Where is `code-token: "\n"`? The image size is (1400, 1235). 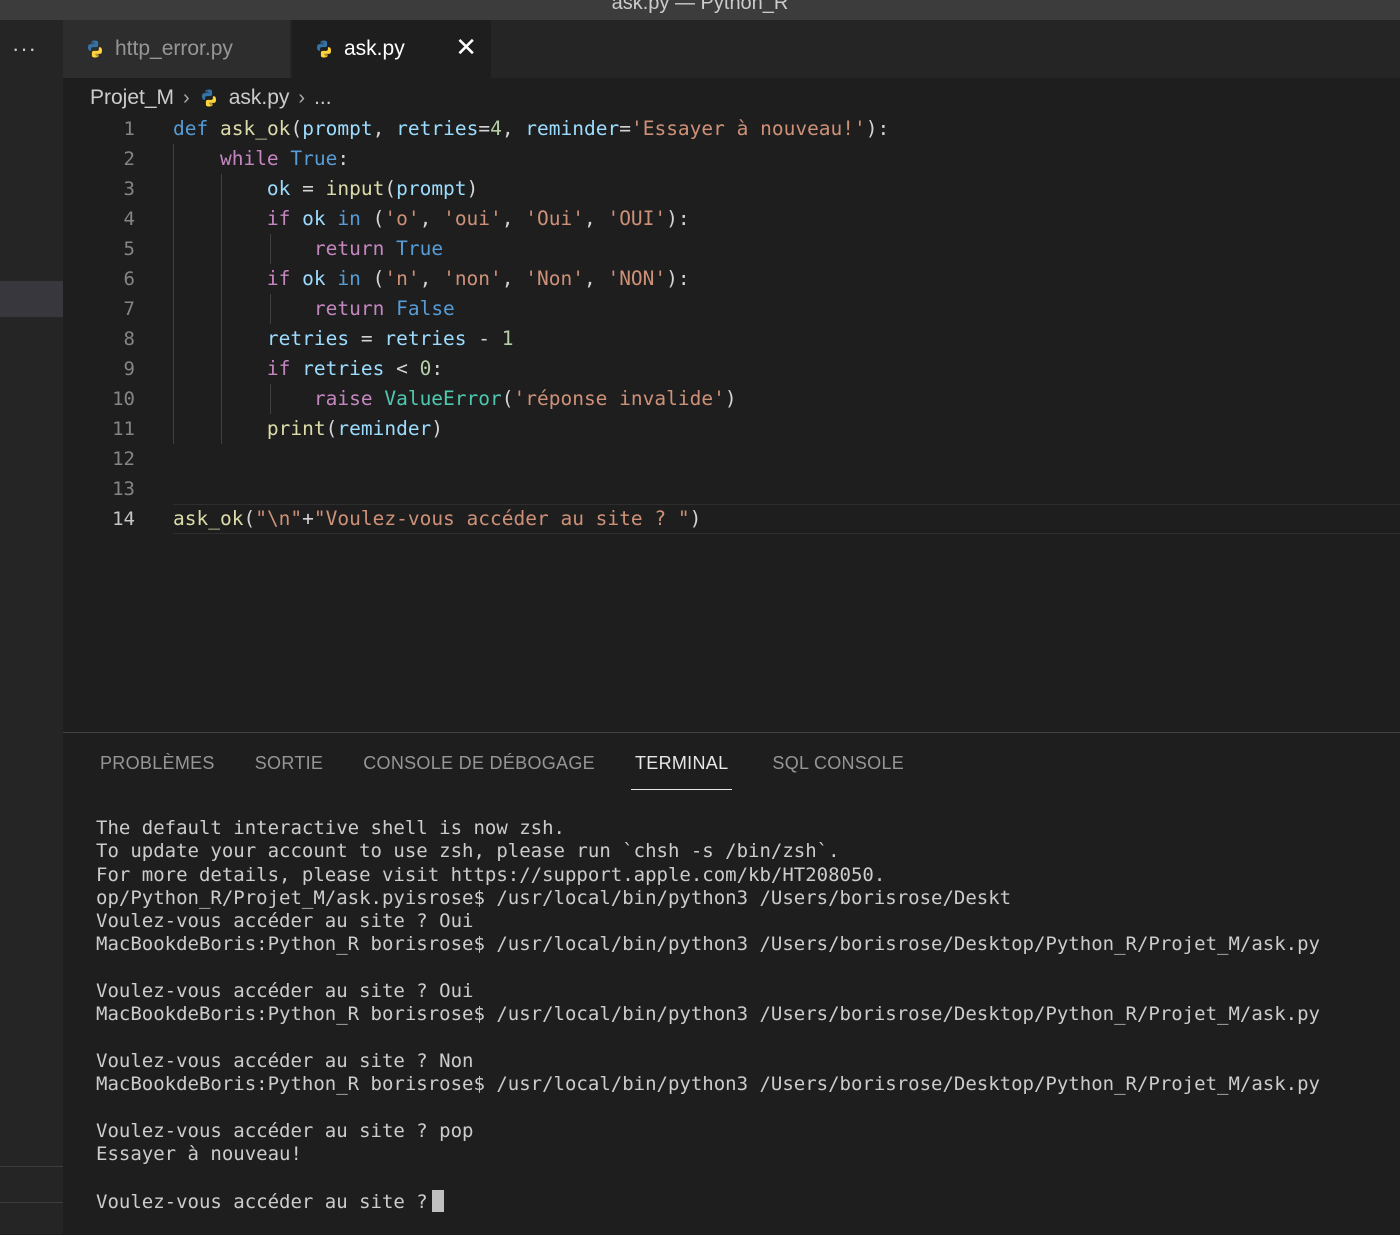 code-token: "\n" is located at coordinates (279, 518).